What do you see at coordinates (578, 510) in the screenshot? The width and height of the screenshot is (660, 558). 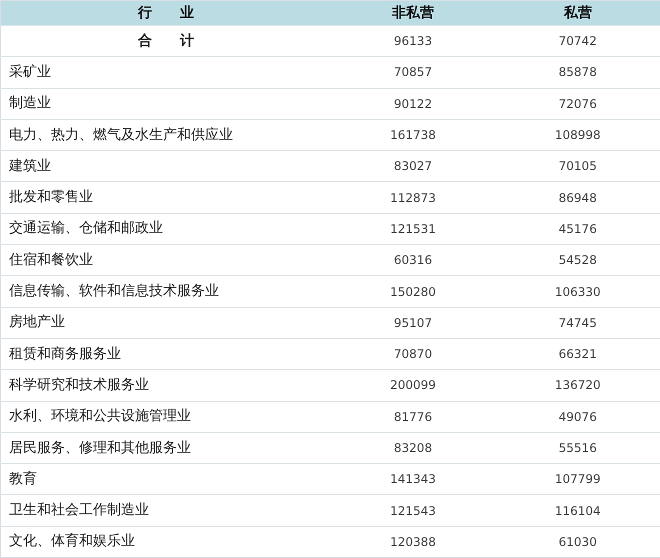 I see `table-cell: 116104` at bounding box center [578, 510].